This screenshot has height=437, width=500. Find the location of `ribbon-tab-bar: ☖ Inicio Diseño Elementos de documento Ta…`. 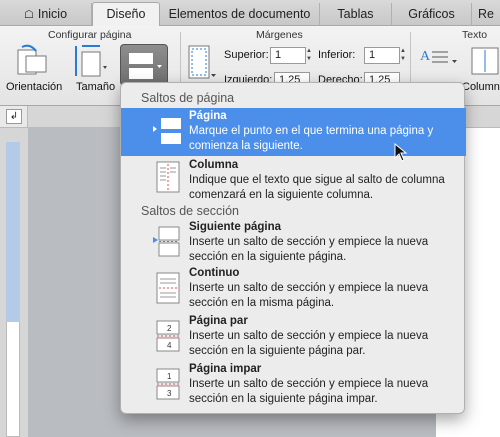

ribbon-tab-bar: ☖ Inicio Diseño Elementos de documento Ta… is located at coordinates (250, 13).